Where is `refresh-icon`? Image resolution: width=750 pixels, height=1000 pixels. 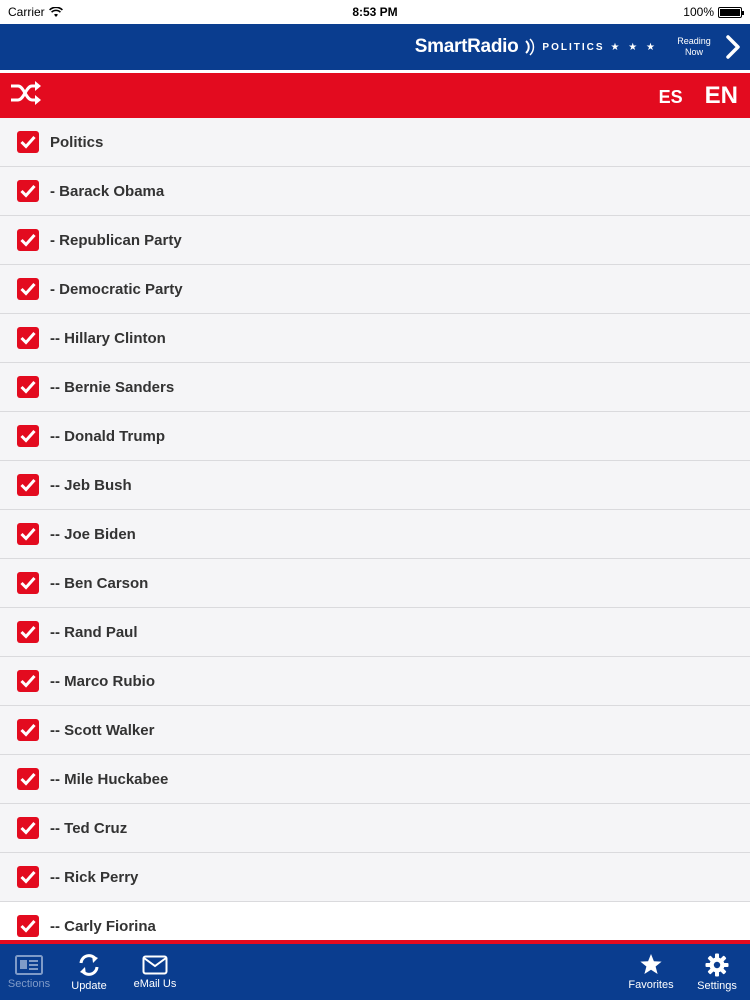
refresh-icon is located at coordinates (89, 964).